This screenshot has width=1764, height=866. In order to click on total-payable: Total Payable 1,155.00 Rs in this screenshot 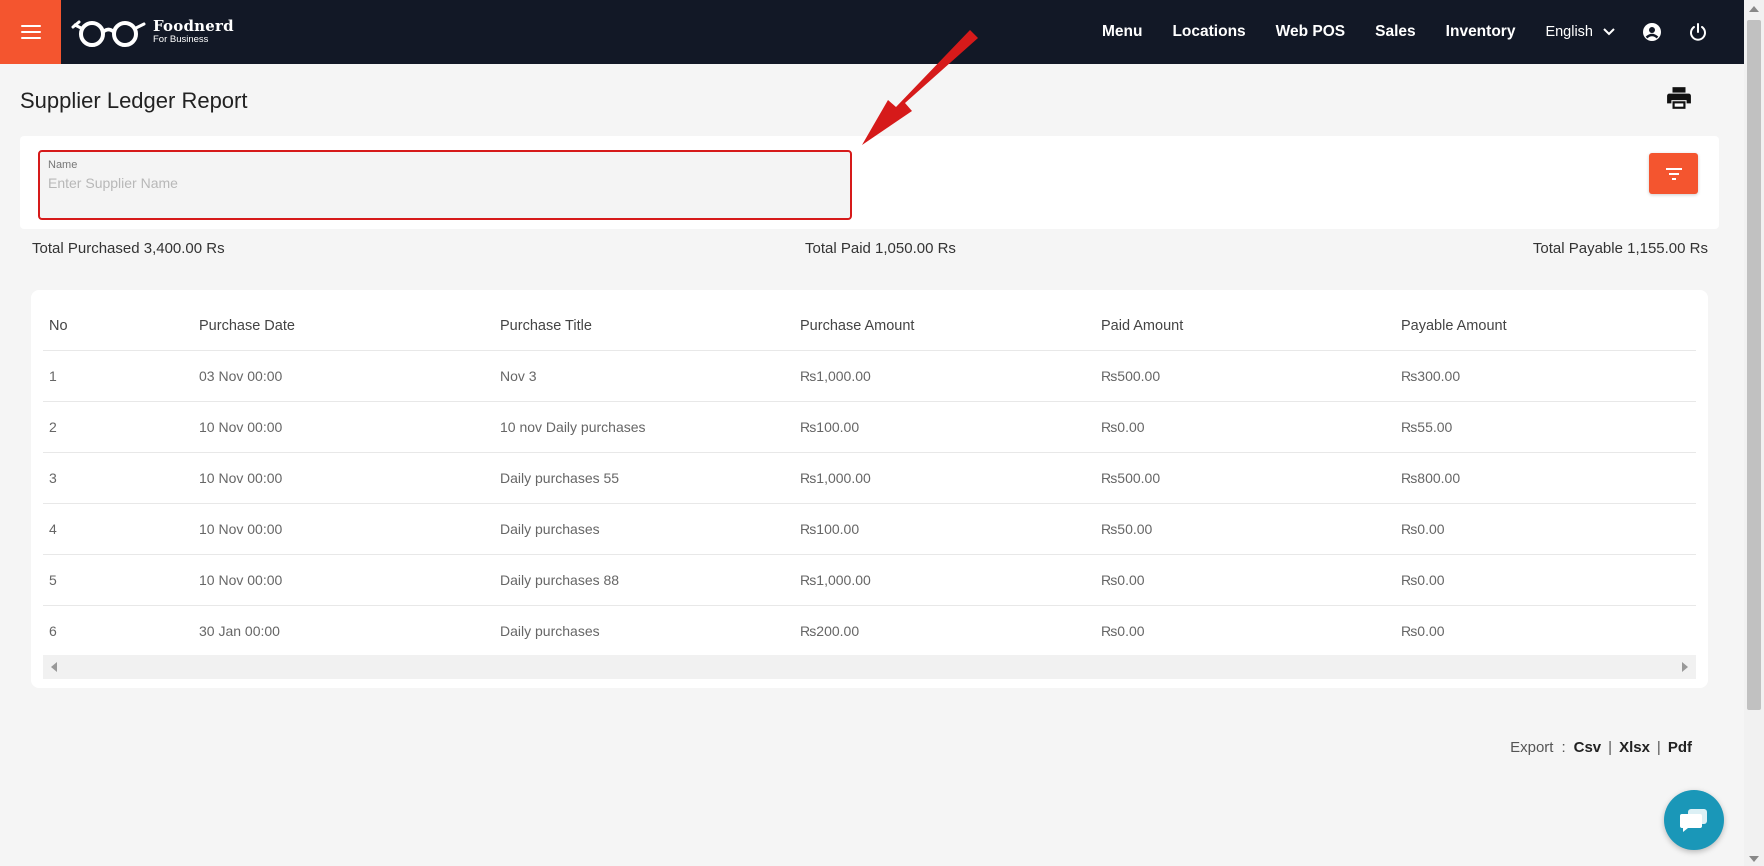, I will do `click(1620, 248)`.